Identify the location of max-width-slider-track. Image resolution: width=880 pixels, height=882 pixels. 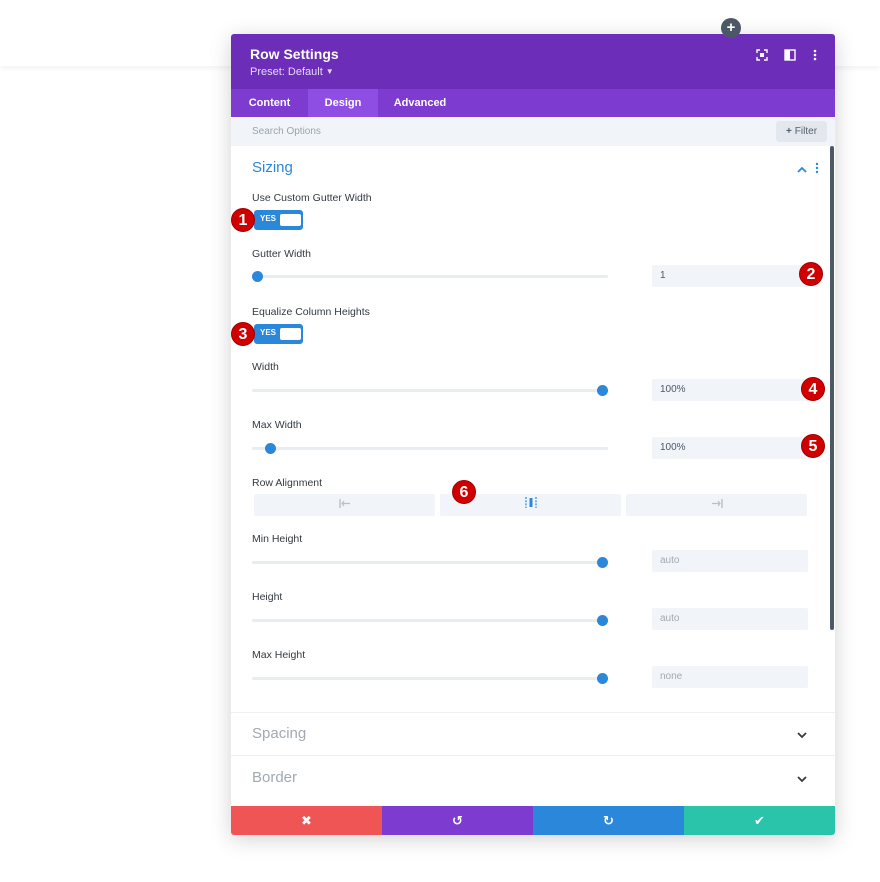
(430, 448).